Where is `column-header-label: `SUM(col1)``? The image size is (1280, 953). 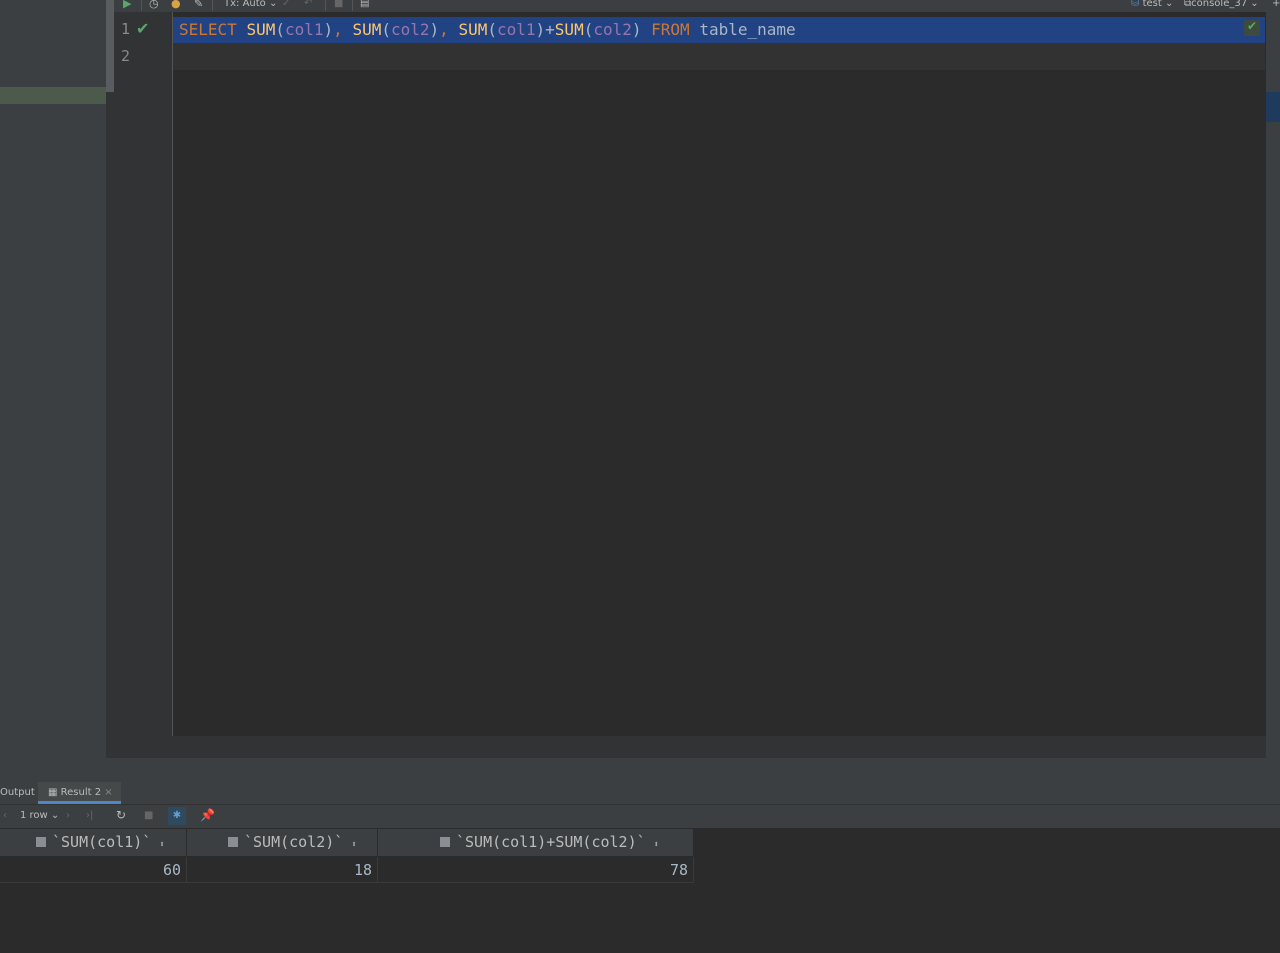
column-header-label: `SUM(col1)` is located at coordinates (102, 842).